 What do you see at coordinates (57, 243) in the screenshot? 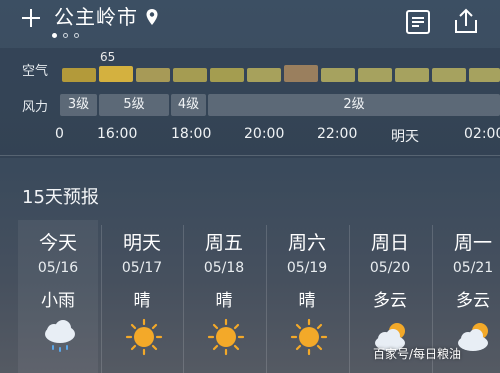
I see `day-name: 今天` at bounding box center [57, 243].